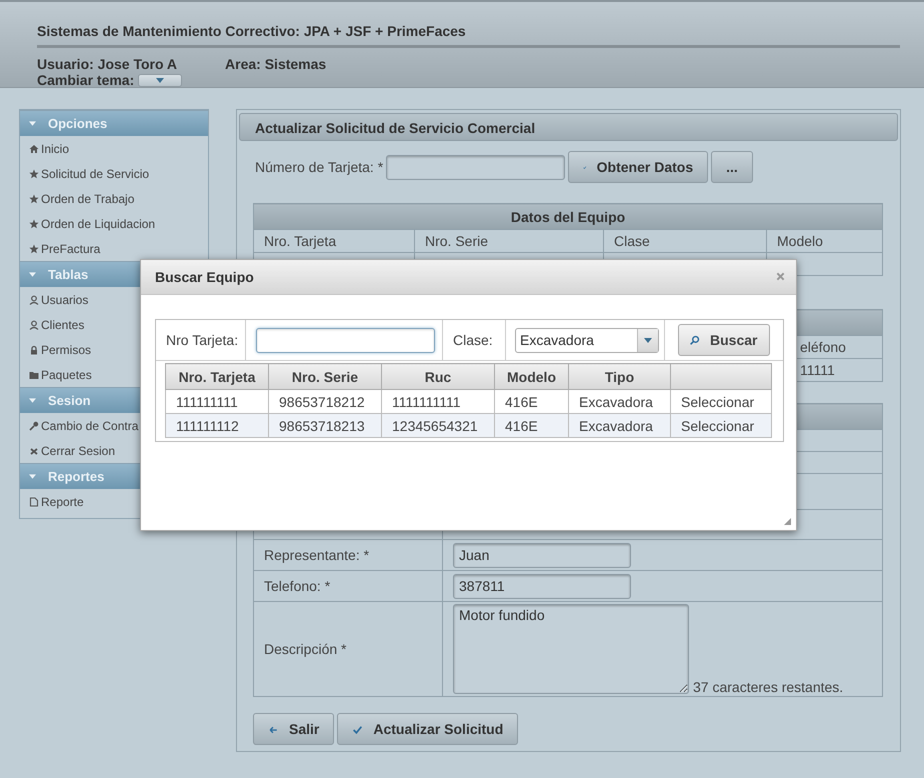 This screenshot has height=778, width=924. I want to click on card-number-label: Número de Tarjeta: *, so click(319, 167).